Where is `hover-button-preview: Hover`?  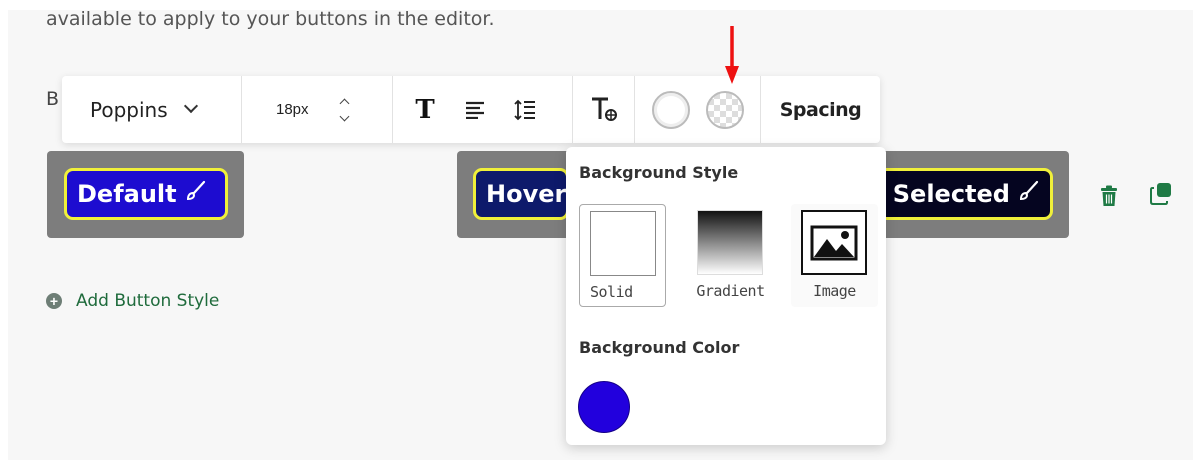 hover-button-preview: Hover is located at coordinates (521, 194).